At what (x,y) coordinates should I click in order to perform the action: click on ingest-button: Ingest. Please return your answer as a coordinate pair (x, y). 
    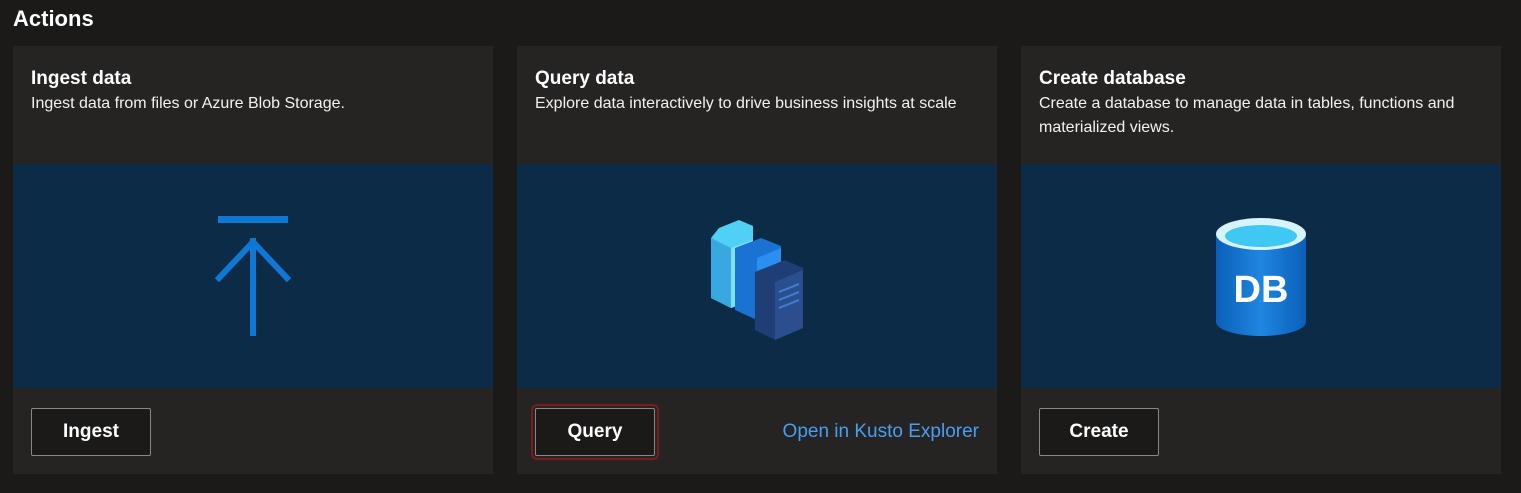
    Looking at the image, I should click on (91, 432).